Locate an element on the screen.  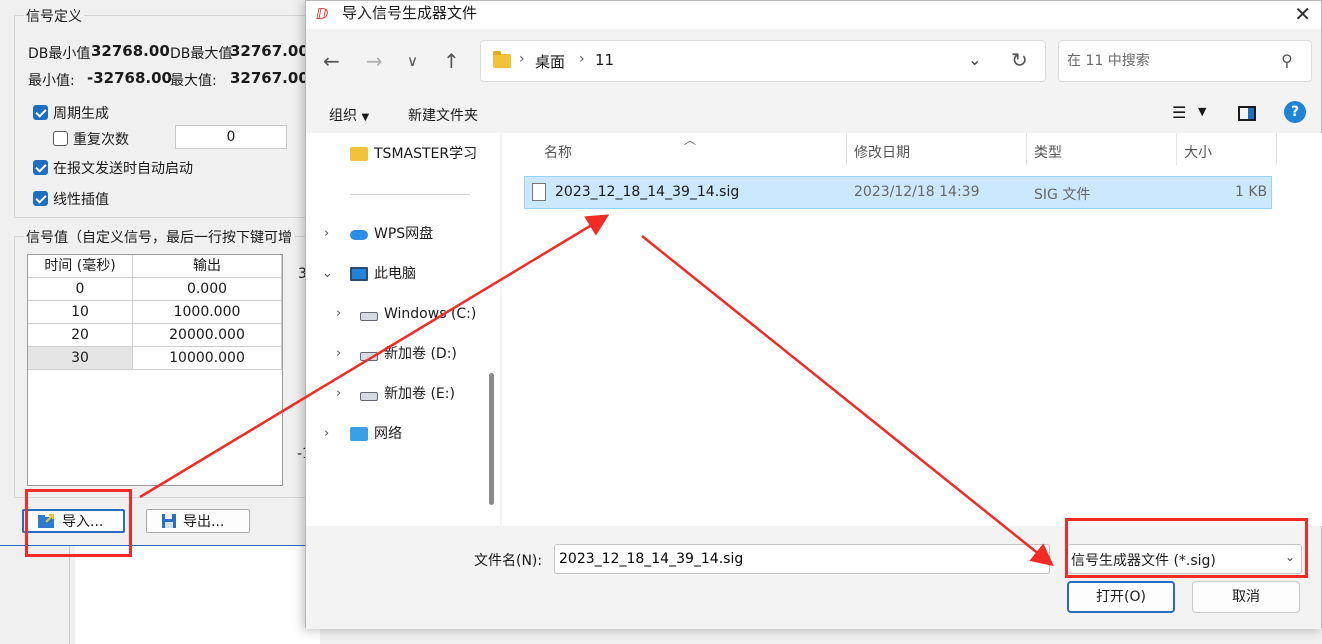
periodic-checkbox is located at coordinates (40, 112).